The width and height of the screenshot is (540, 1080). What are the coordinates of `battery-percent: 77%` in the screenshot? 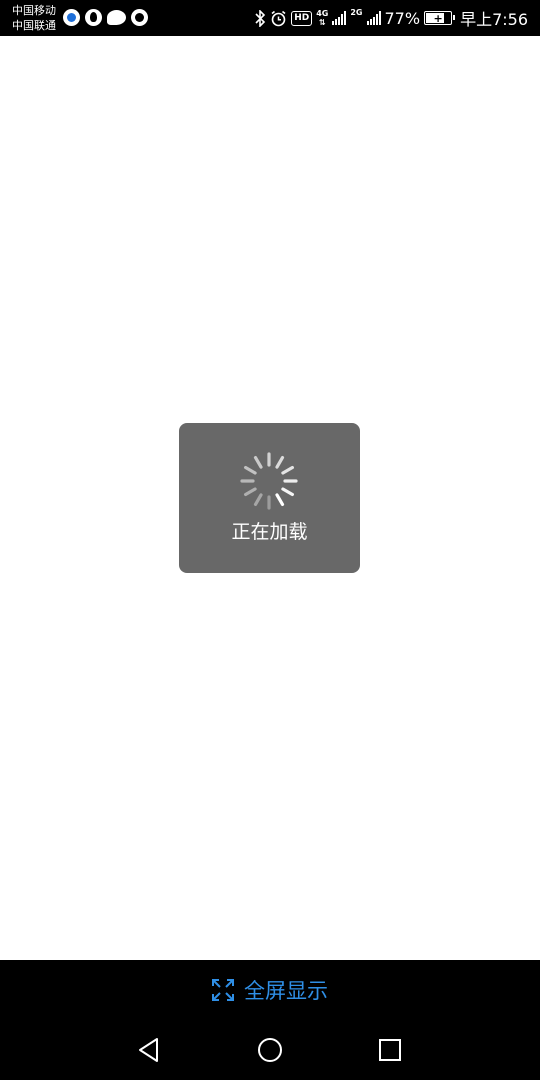 It's located at (402, 18).